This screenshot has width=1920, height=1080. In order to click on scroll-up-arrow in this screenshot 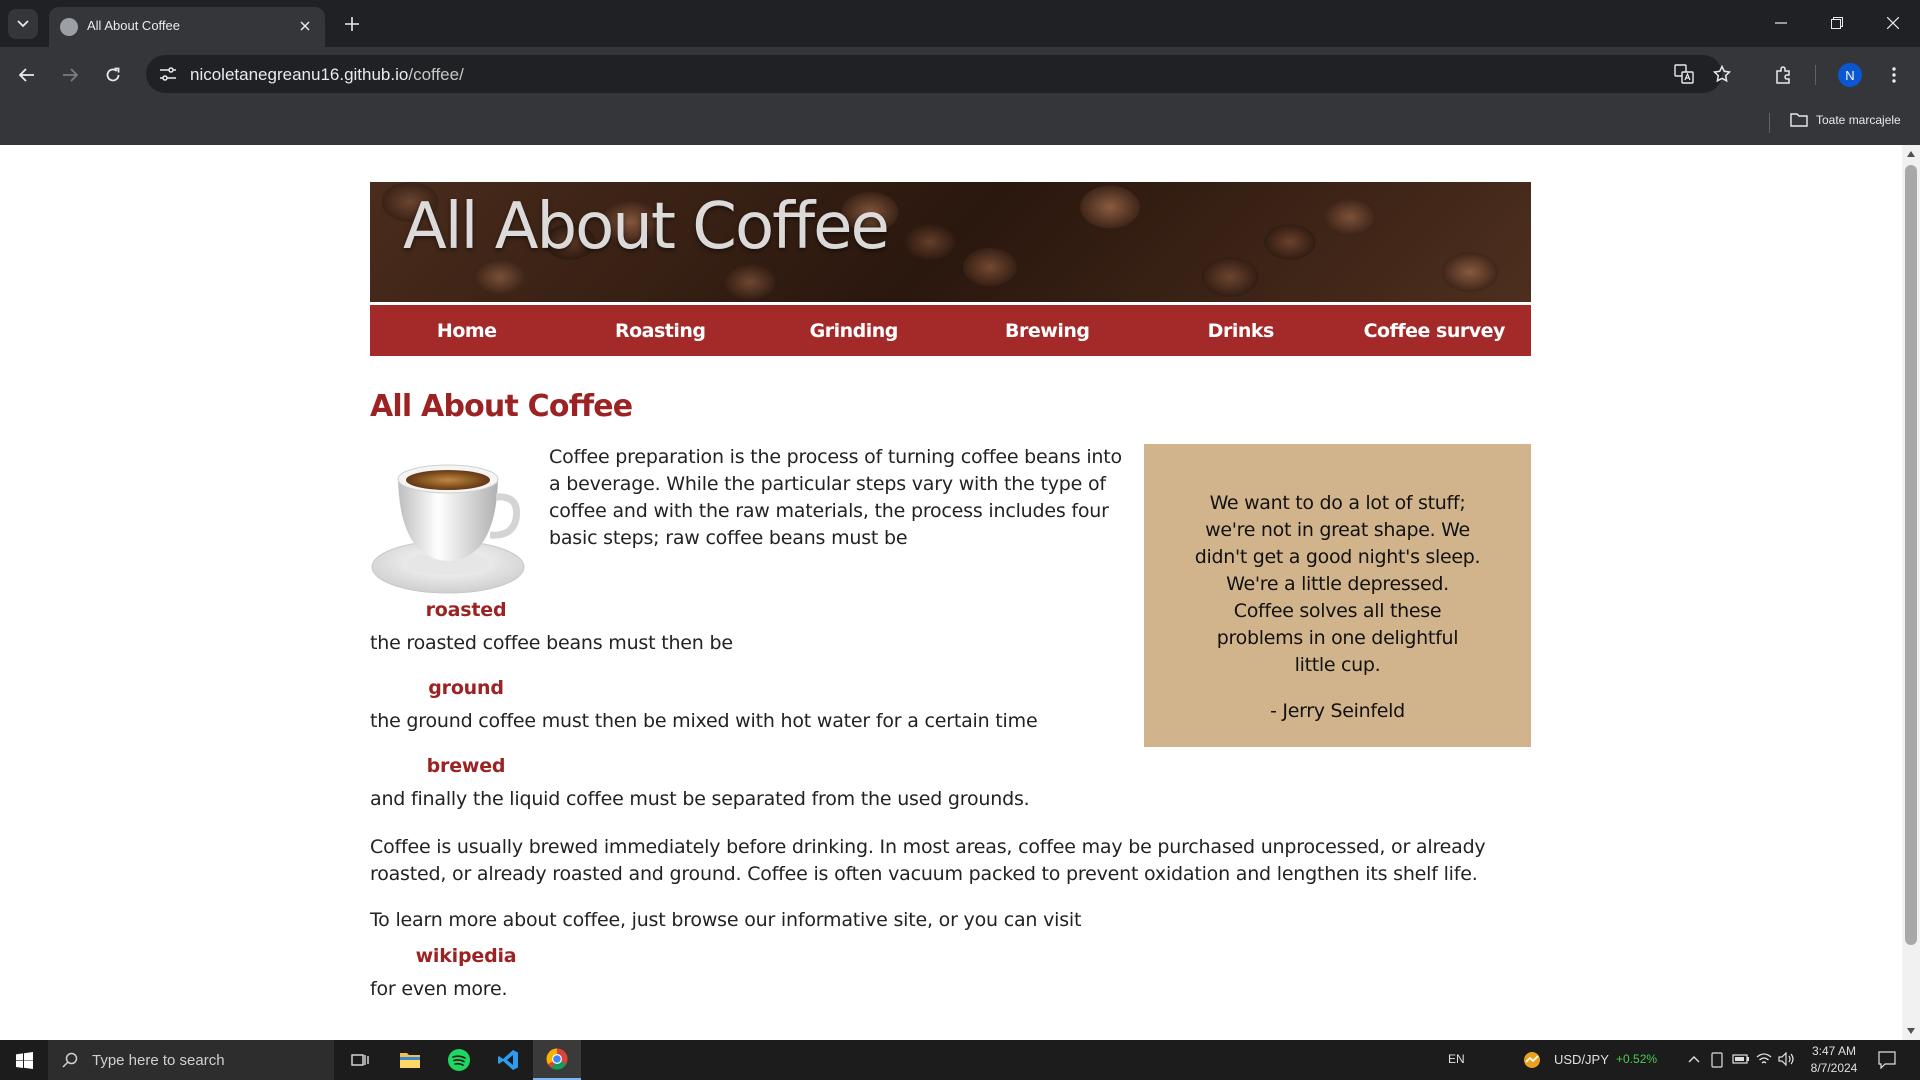, I will do `click(1911, 154)`.